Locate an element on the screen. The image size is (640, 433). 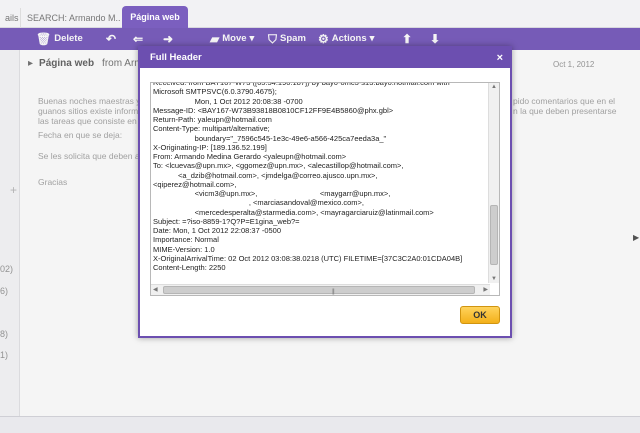
tab-pagina-web: Página web is located at coordinates (155, 17).